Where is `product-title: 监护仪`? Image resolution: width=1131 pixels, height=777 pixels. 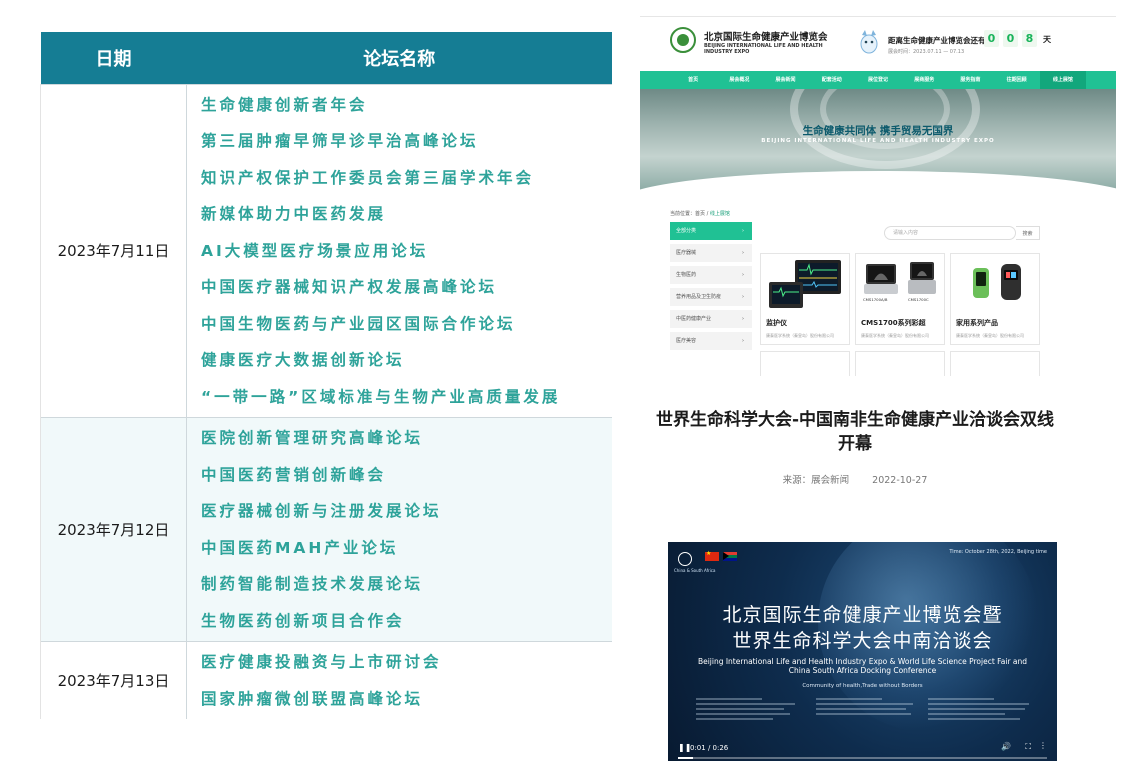
product-title: 监护仪 is located at coordinates (776, 323).